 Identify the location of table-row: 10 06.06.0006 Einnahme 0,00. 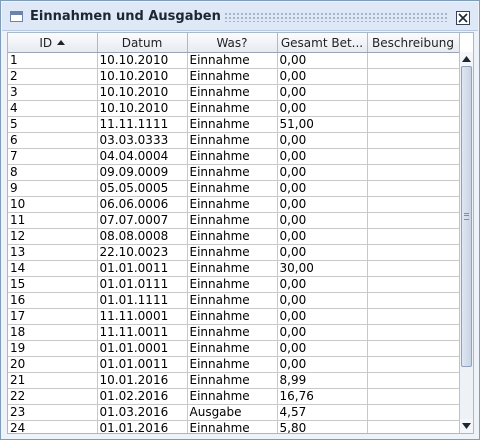
(234, 204).